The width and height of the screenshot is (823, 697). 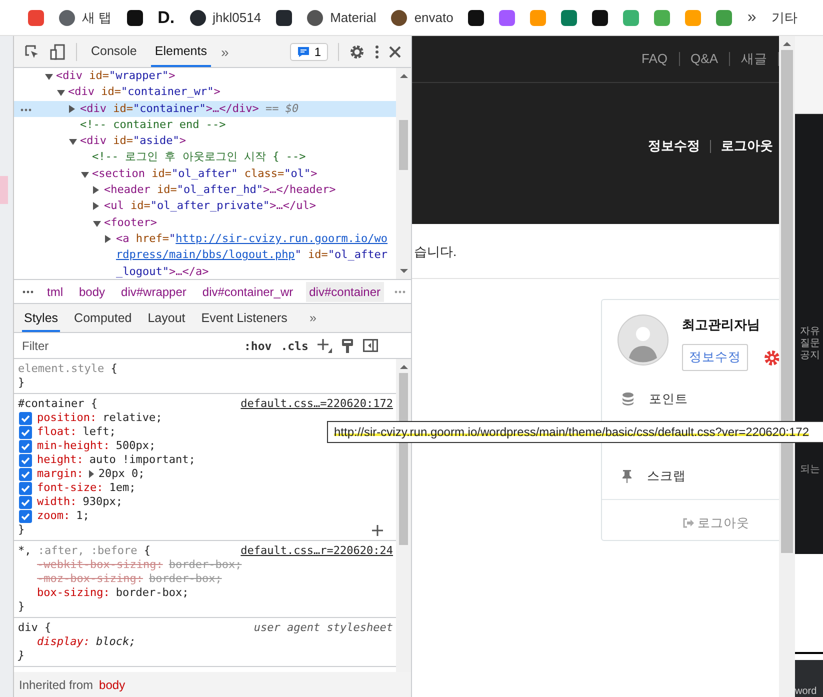 What do you see at coordinates (142, 460) in the screenshot?
I see `property-value: auto !important;` at bounding box center [142, 460].